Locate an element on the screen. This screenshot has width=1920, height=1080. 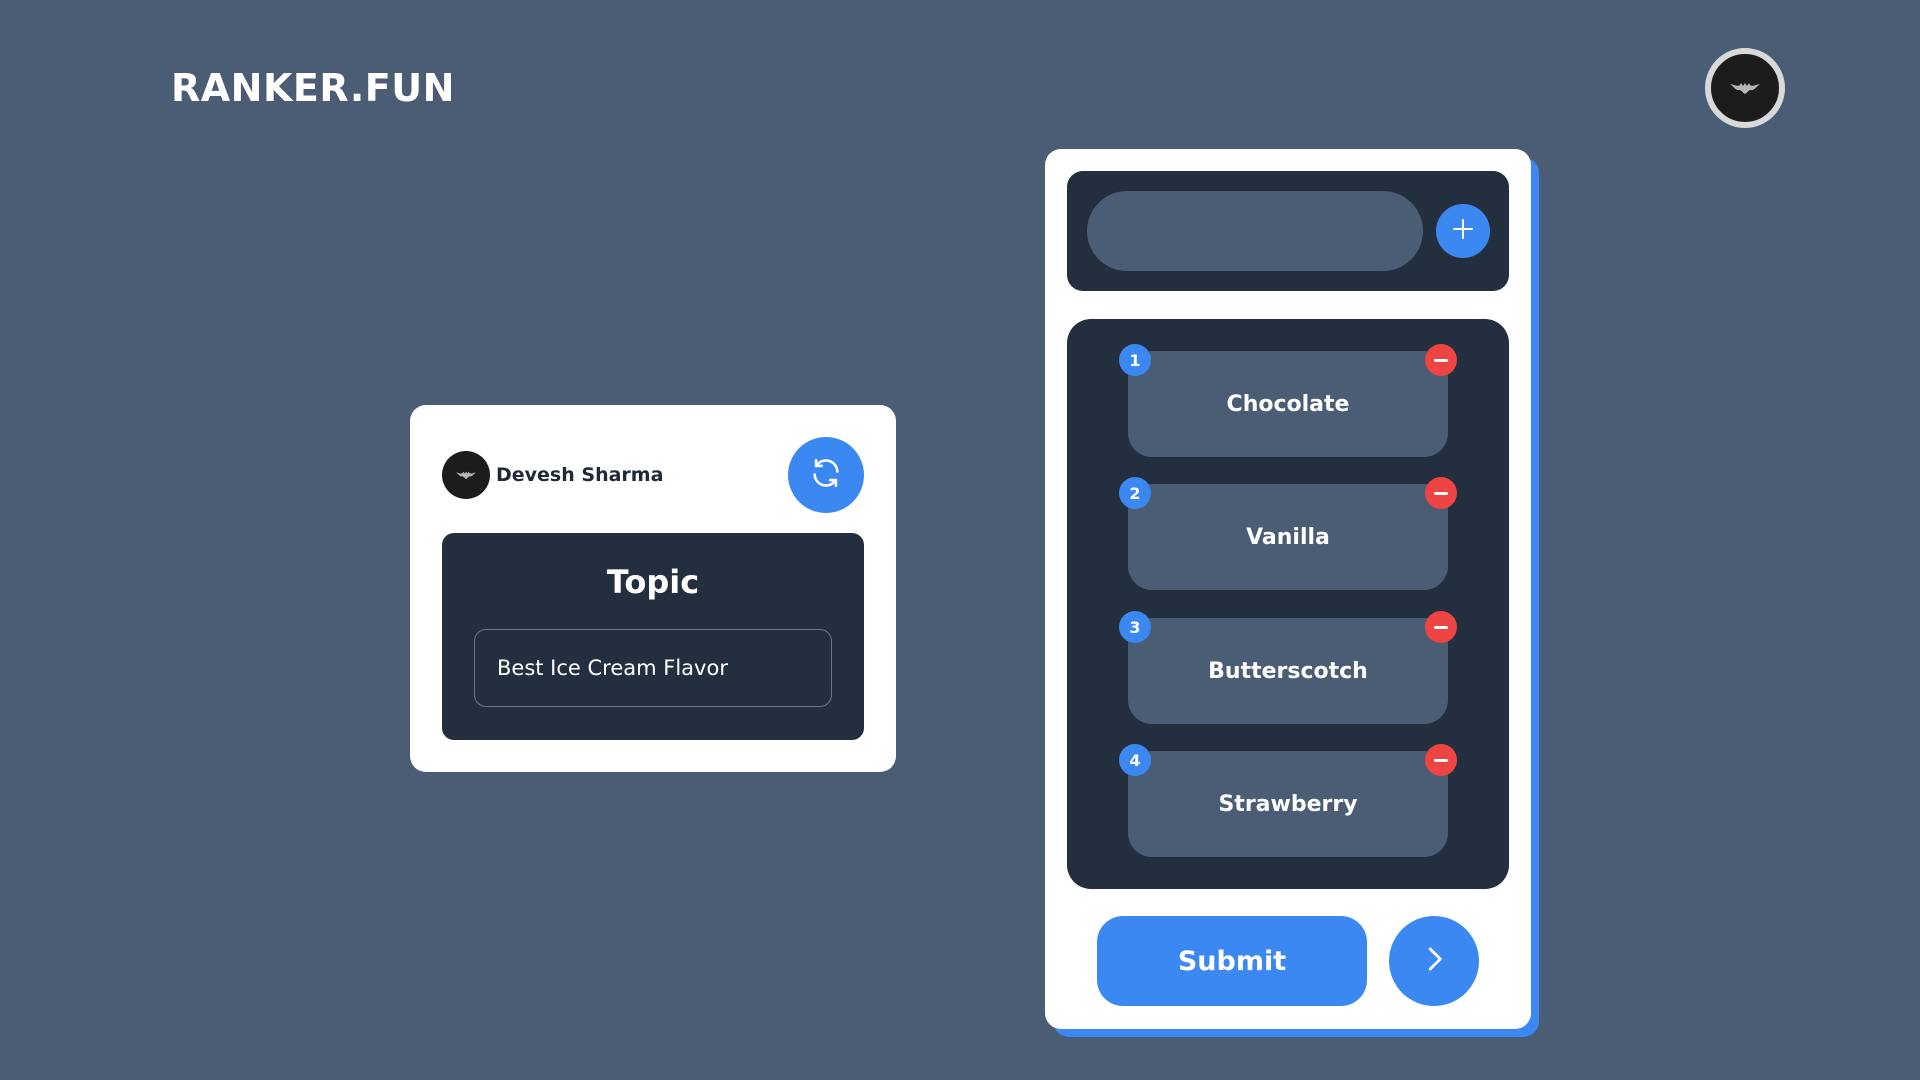
submit-button: Submit is located at coordinates (1232, 961).